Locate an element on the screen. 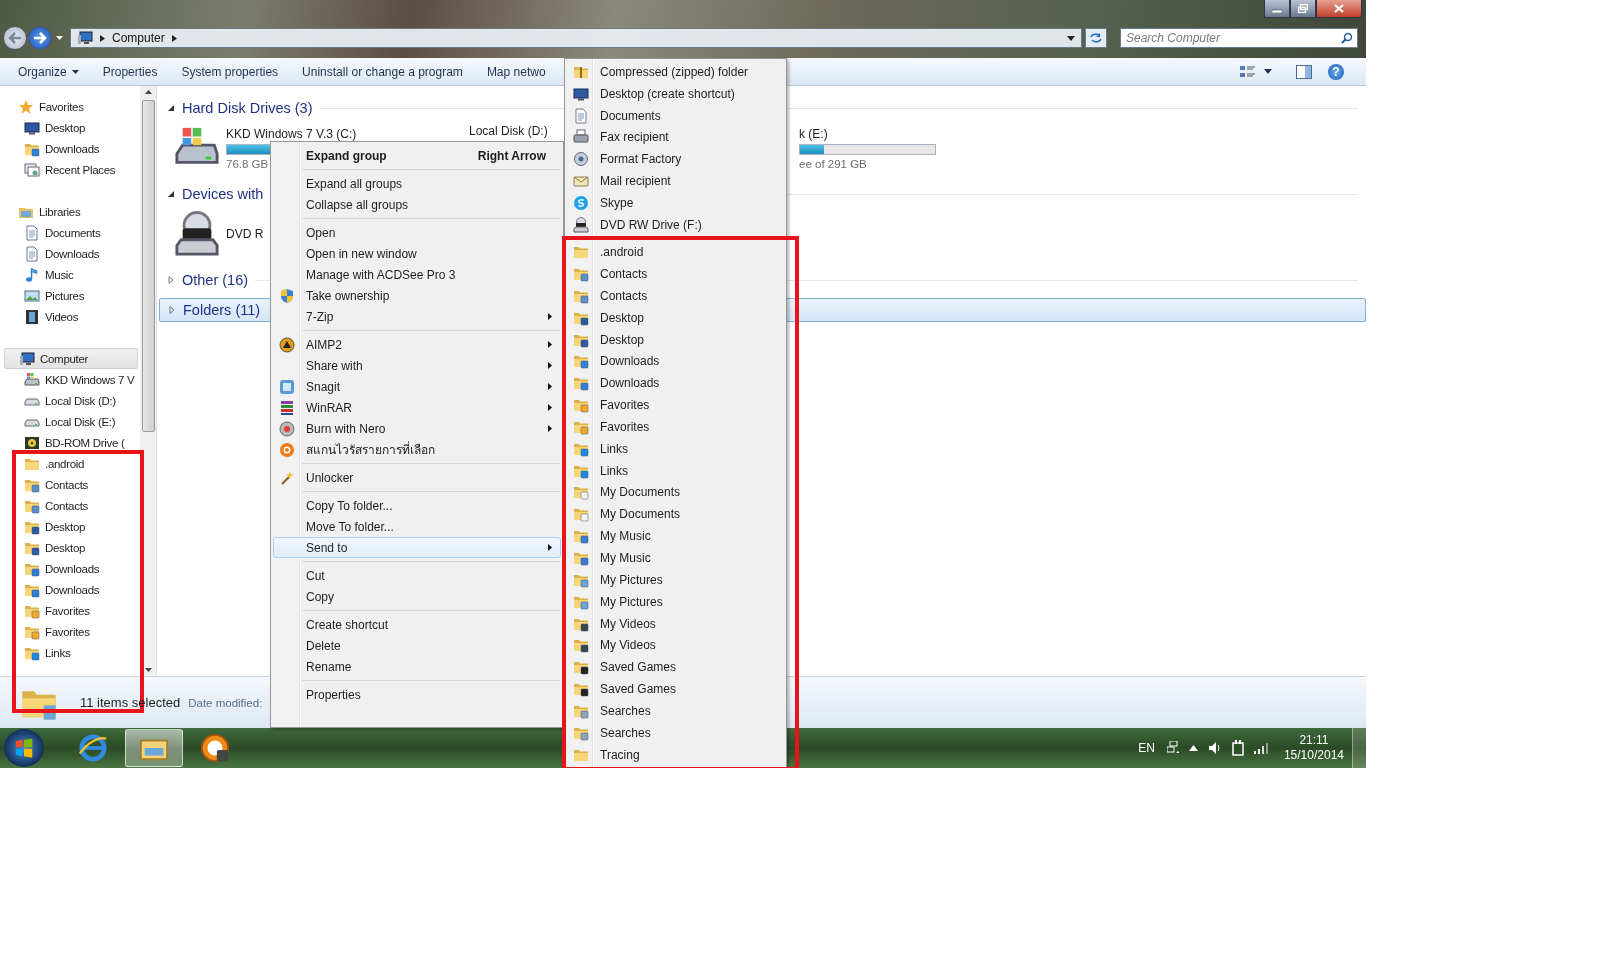 Image resolution: width=1600 pixels, height=960 pixels. menu-item: Send to is located at coordinates (417, 547).